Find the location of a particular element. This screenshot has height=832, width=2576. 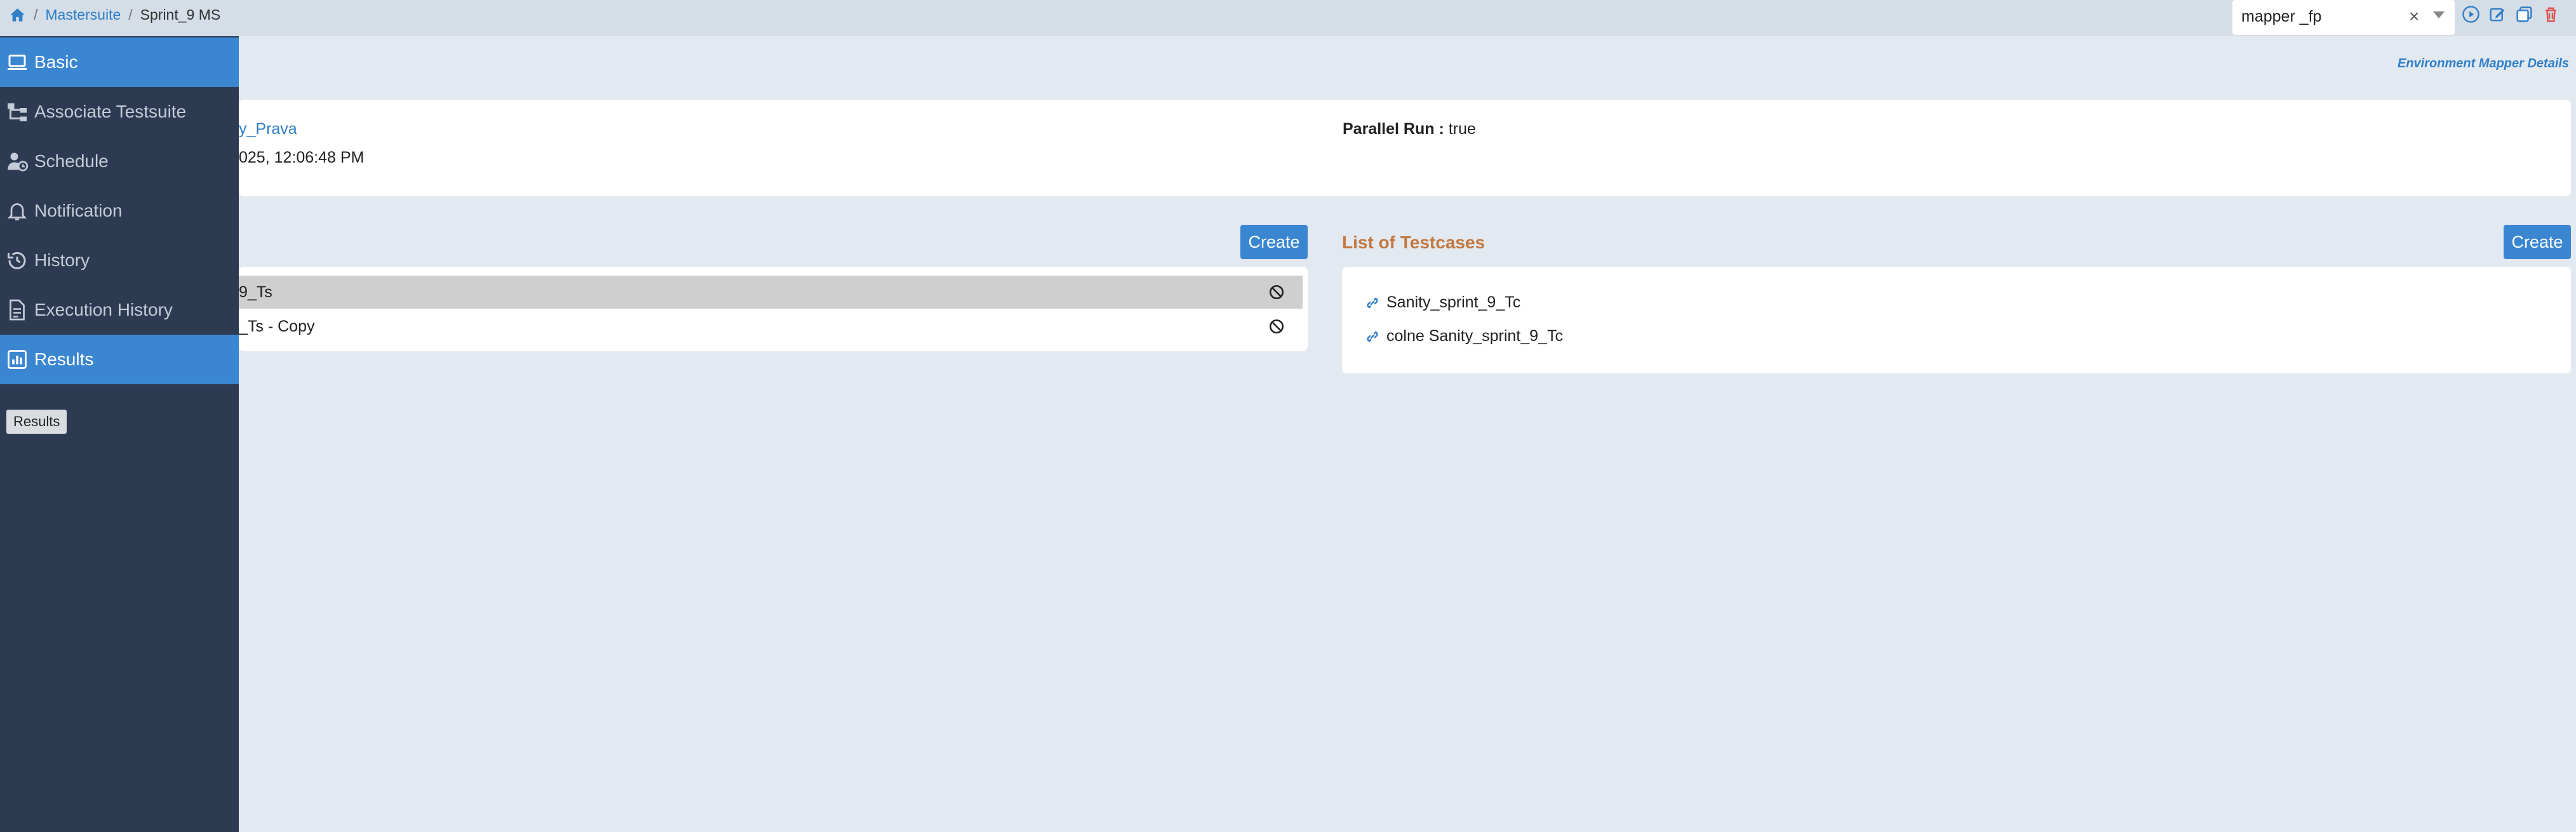

list-item: Sanity_sprint_9_Tc is located at coordinates (1442, 302).